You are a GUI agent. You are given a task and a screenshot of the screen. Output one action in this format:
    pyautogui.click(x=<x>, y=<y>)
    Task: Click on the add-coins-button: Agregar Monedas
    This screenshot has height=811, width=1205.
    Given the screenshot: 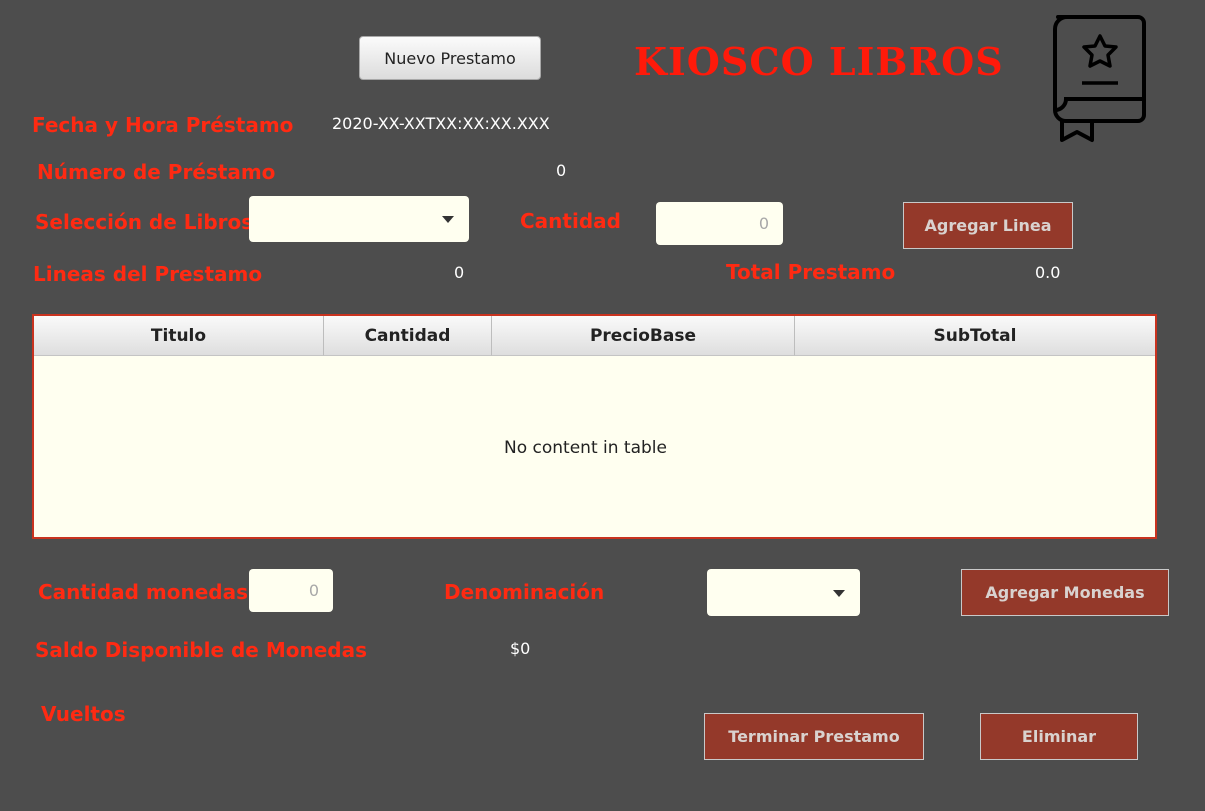 What is the action you would take?
    pyautogui.click(x=1065, y=592)
    